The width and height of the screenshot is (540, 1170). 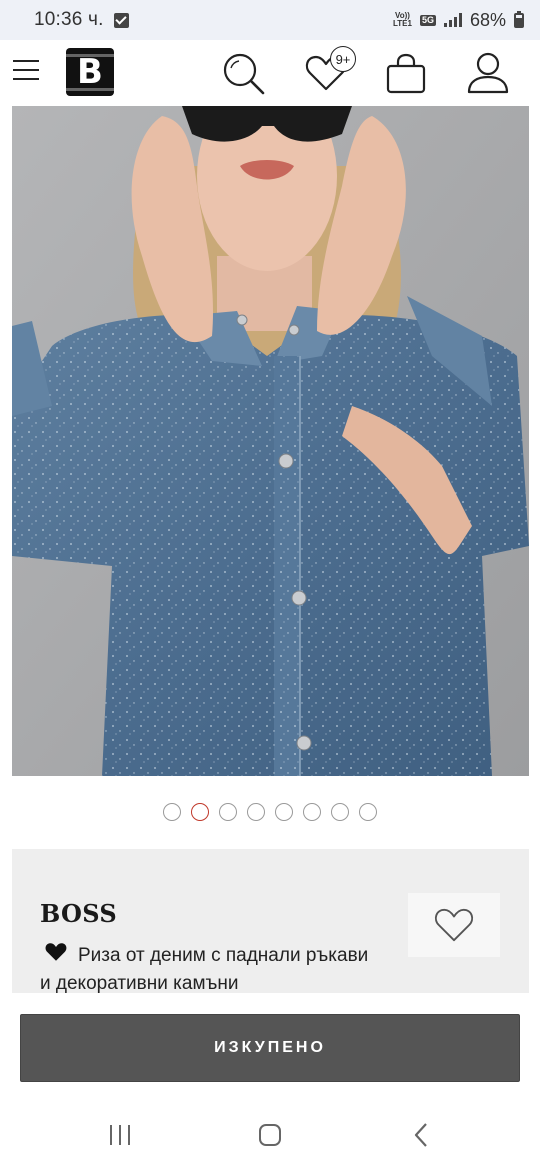 I want to click on cart-button, so click(x=406, y=74).